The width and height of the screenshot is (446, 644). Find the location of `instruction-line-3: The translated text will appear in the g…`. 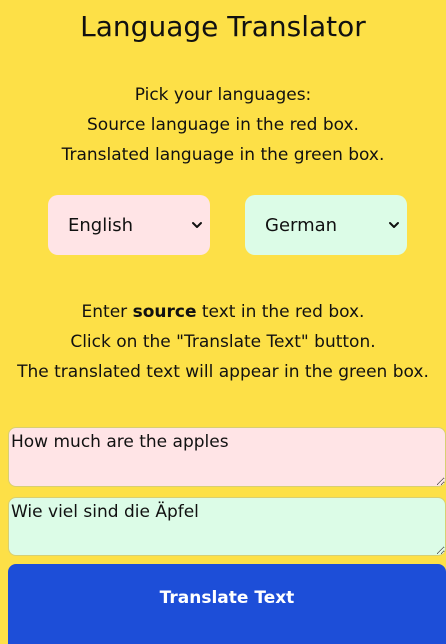

instruction-line-3: The translated text will appear in the g… is located at coordinates (223, 372).